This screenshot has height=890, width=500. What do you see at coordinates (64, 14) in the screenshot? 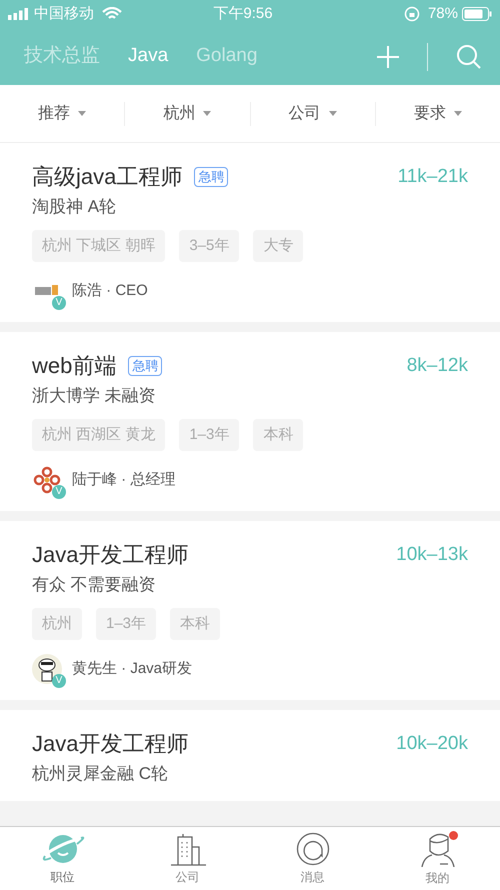
I see `carrier-name: 中国移动` at bounding box center [64, 14].